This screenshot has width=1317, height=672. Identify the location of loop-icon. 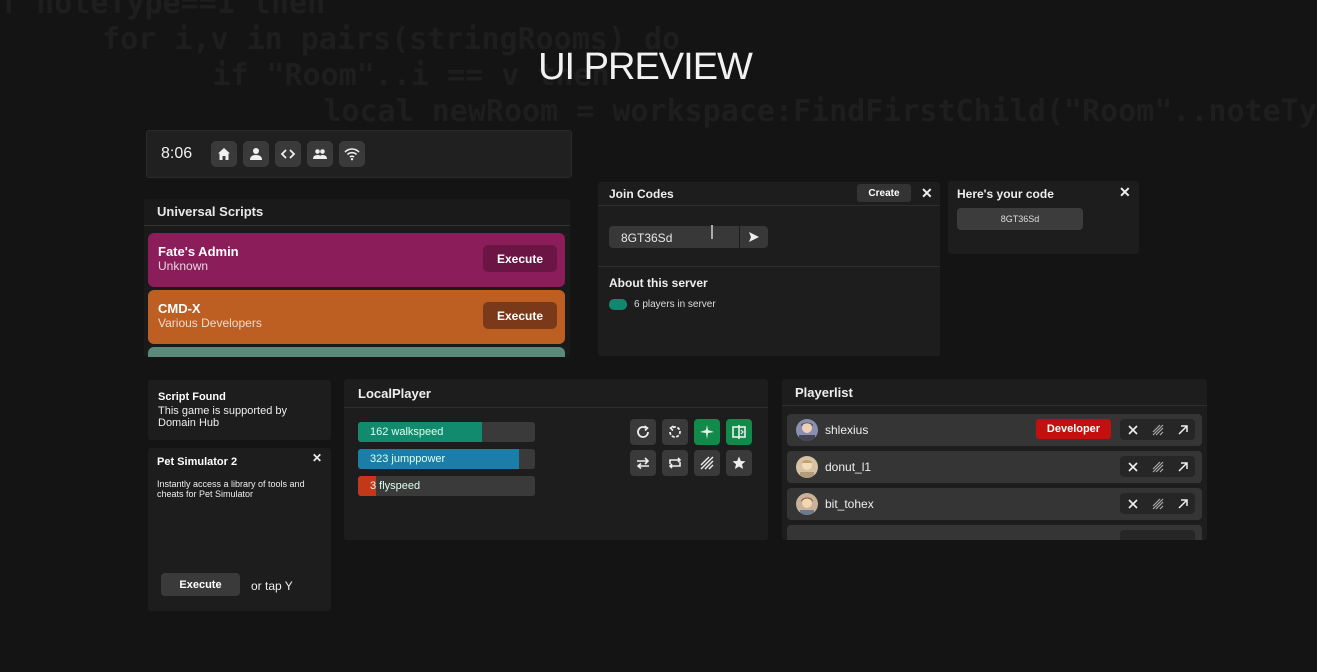
(675, 463).